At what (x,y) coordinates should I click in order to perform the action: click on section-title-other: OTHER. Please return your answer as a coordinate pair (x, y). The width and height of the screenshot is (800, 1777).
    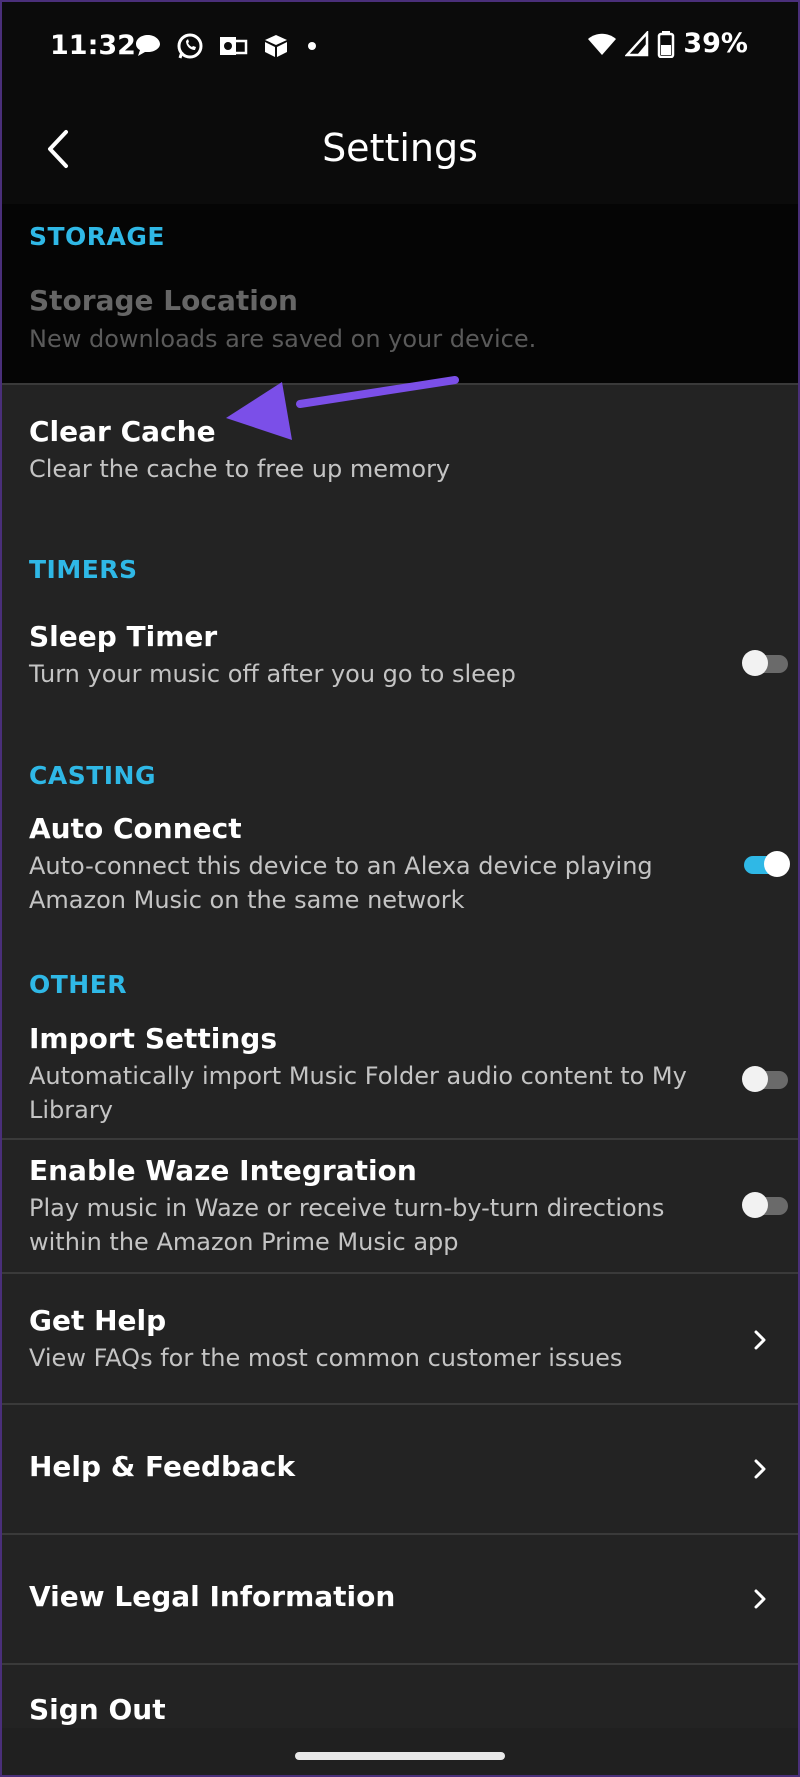
    Looking at the image, I should click on (78, 984).